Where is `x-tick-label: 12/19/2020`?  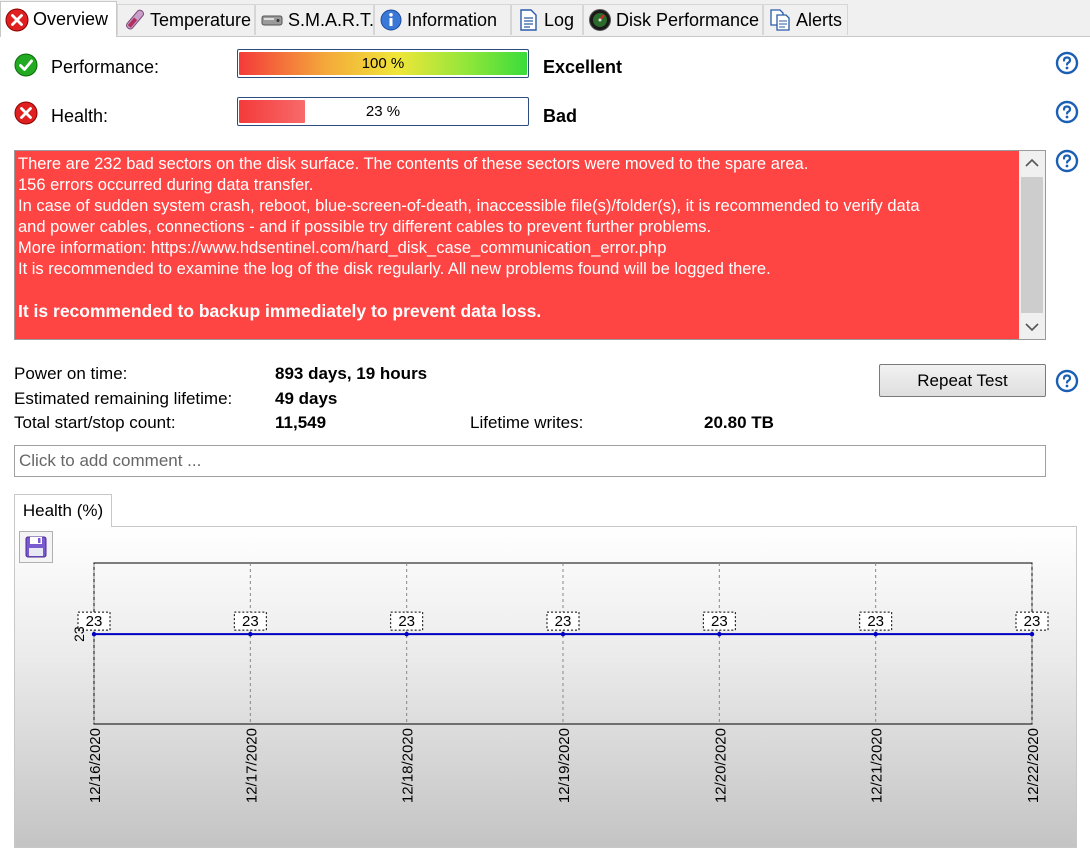
x-tick-label: 12/19/2020 is located at coordinates (564, 765).